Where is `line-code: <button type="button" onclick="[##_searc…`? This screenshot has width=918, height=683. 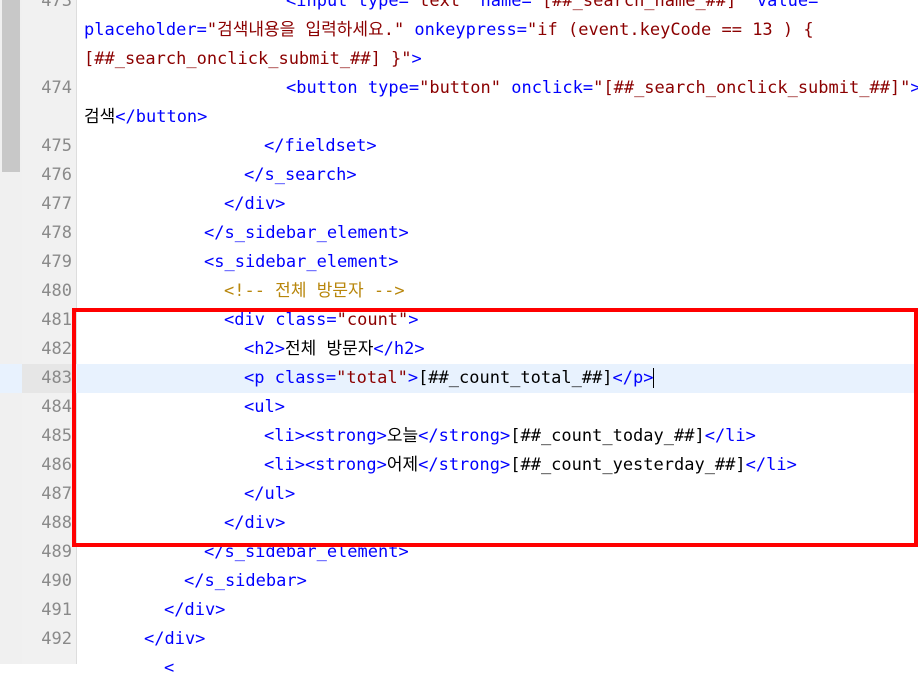
line-code: <button type="button" onclick="[##_searc… is located at coordinates (602, 88).